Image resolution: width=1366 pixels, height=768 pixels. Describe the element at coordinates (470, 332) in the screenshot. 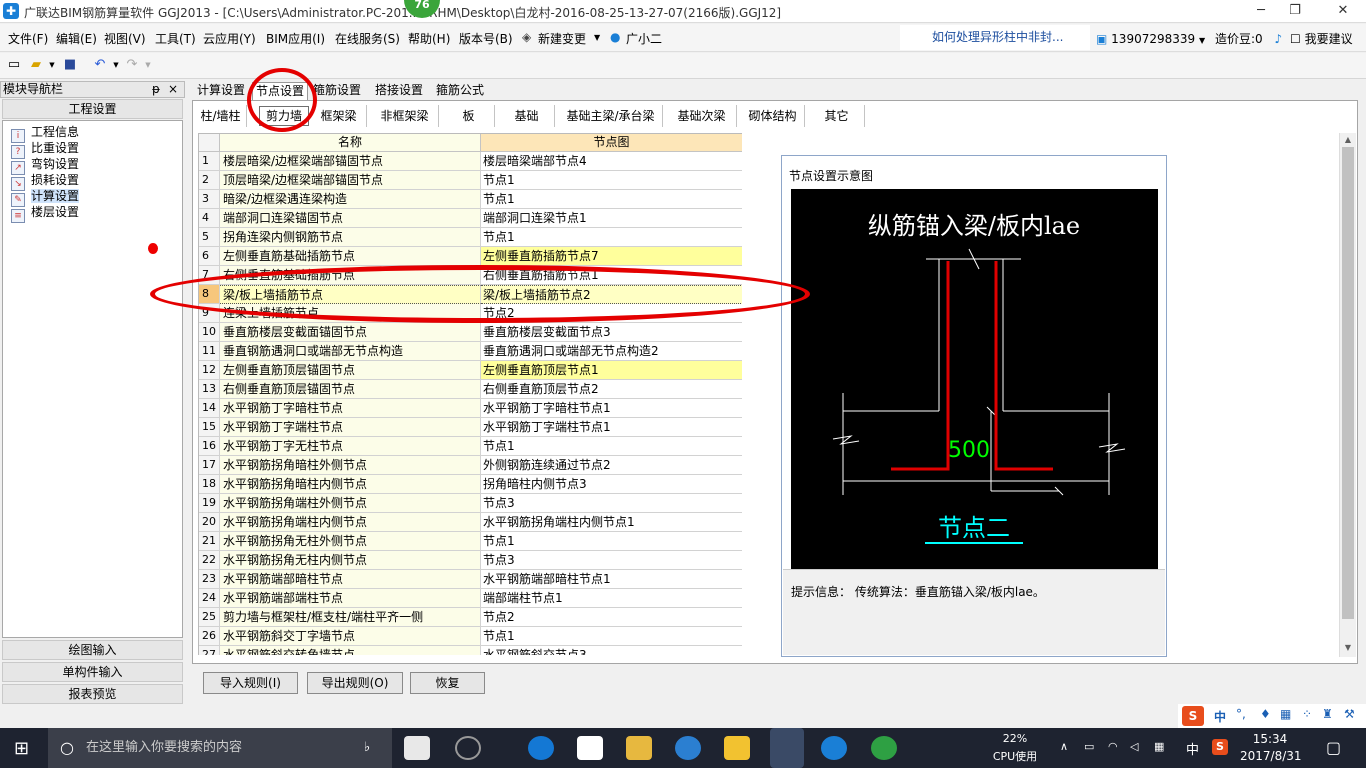

I see `table-row: 10 垂直筋楼层变截面锚固节点 垂直筋楼层变截面节点3` at that location.